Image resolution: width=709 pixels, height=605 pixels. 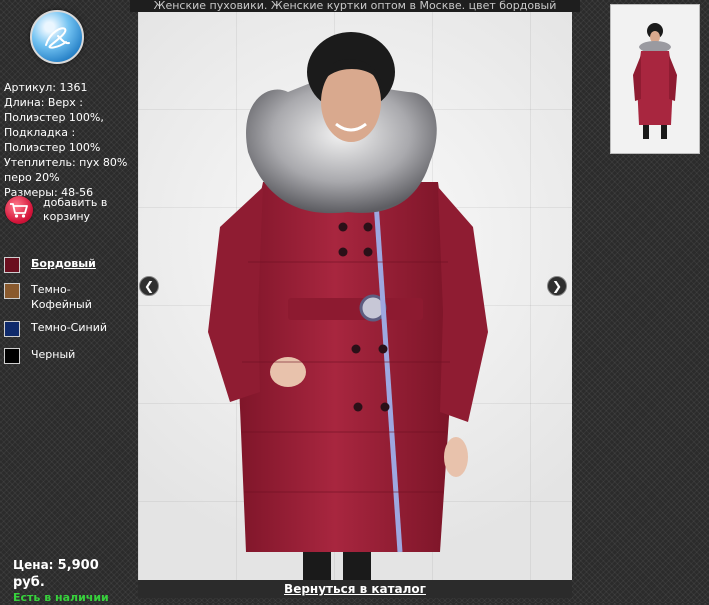 I want to click on chevron-left-icon: ❮, so click(x=149, y=286).